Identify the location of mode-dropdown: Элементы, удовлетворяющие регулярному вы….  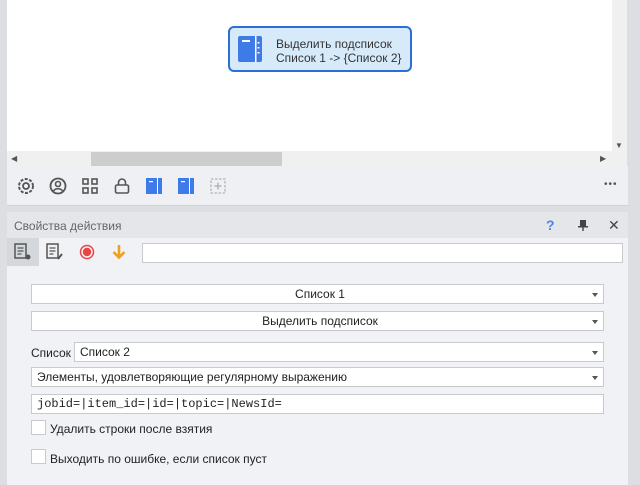
(317, 377).